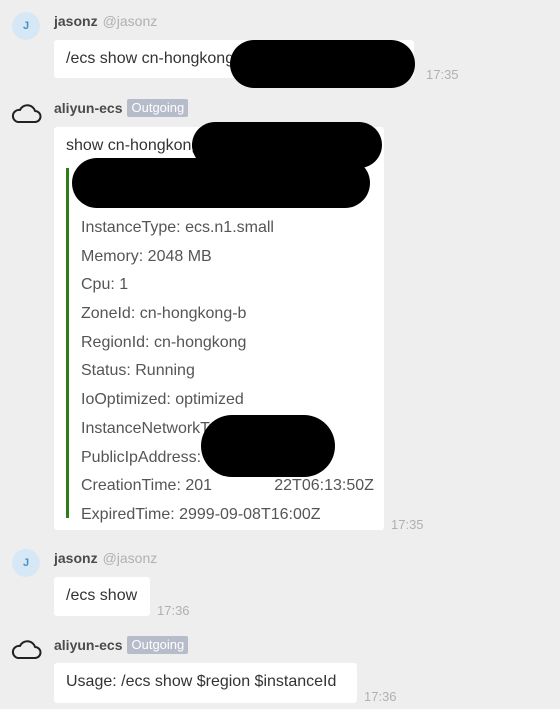 The width and height of the screenshot is (560, 709). I want to click on attachment-line: Memory: 2048 MB, so click(146, 256).